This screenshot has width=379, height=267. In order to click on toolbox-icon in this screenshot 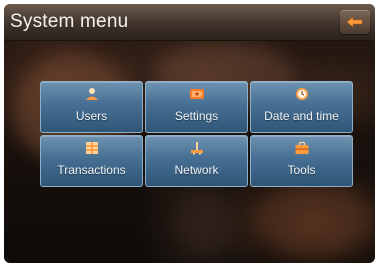, I will do `click(301, 147)`.